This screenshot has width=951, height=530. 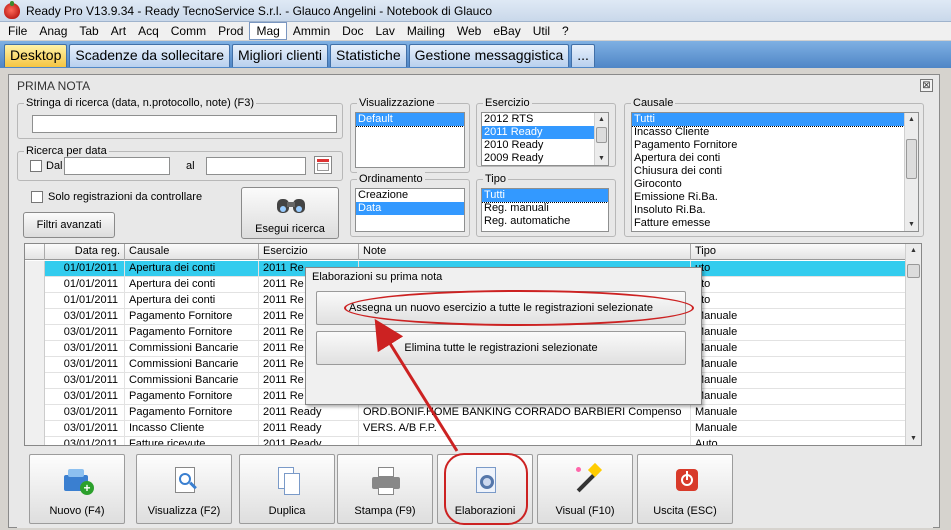 I want to click on menu-doc: Doc, so click(x=352, y=31).